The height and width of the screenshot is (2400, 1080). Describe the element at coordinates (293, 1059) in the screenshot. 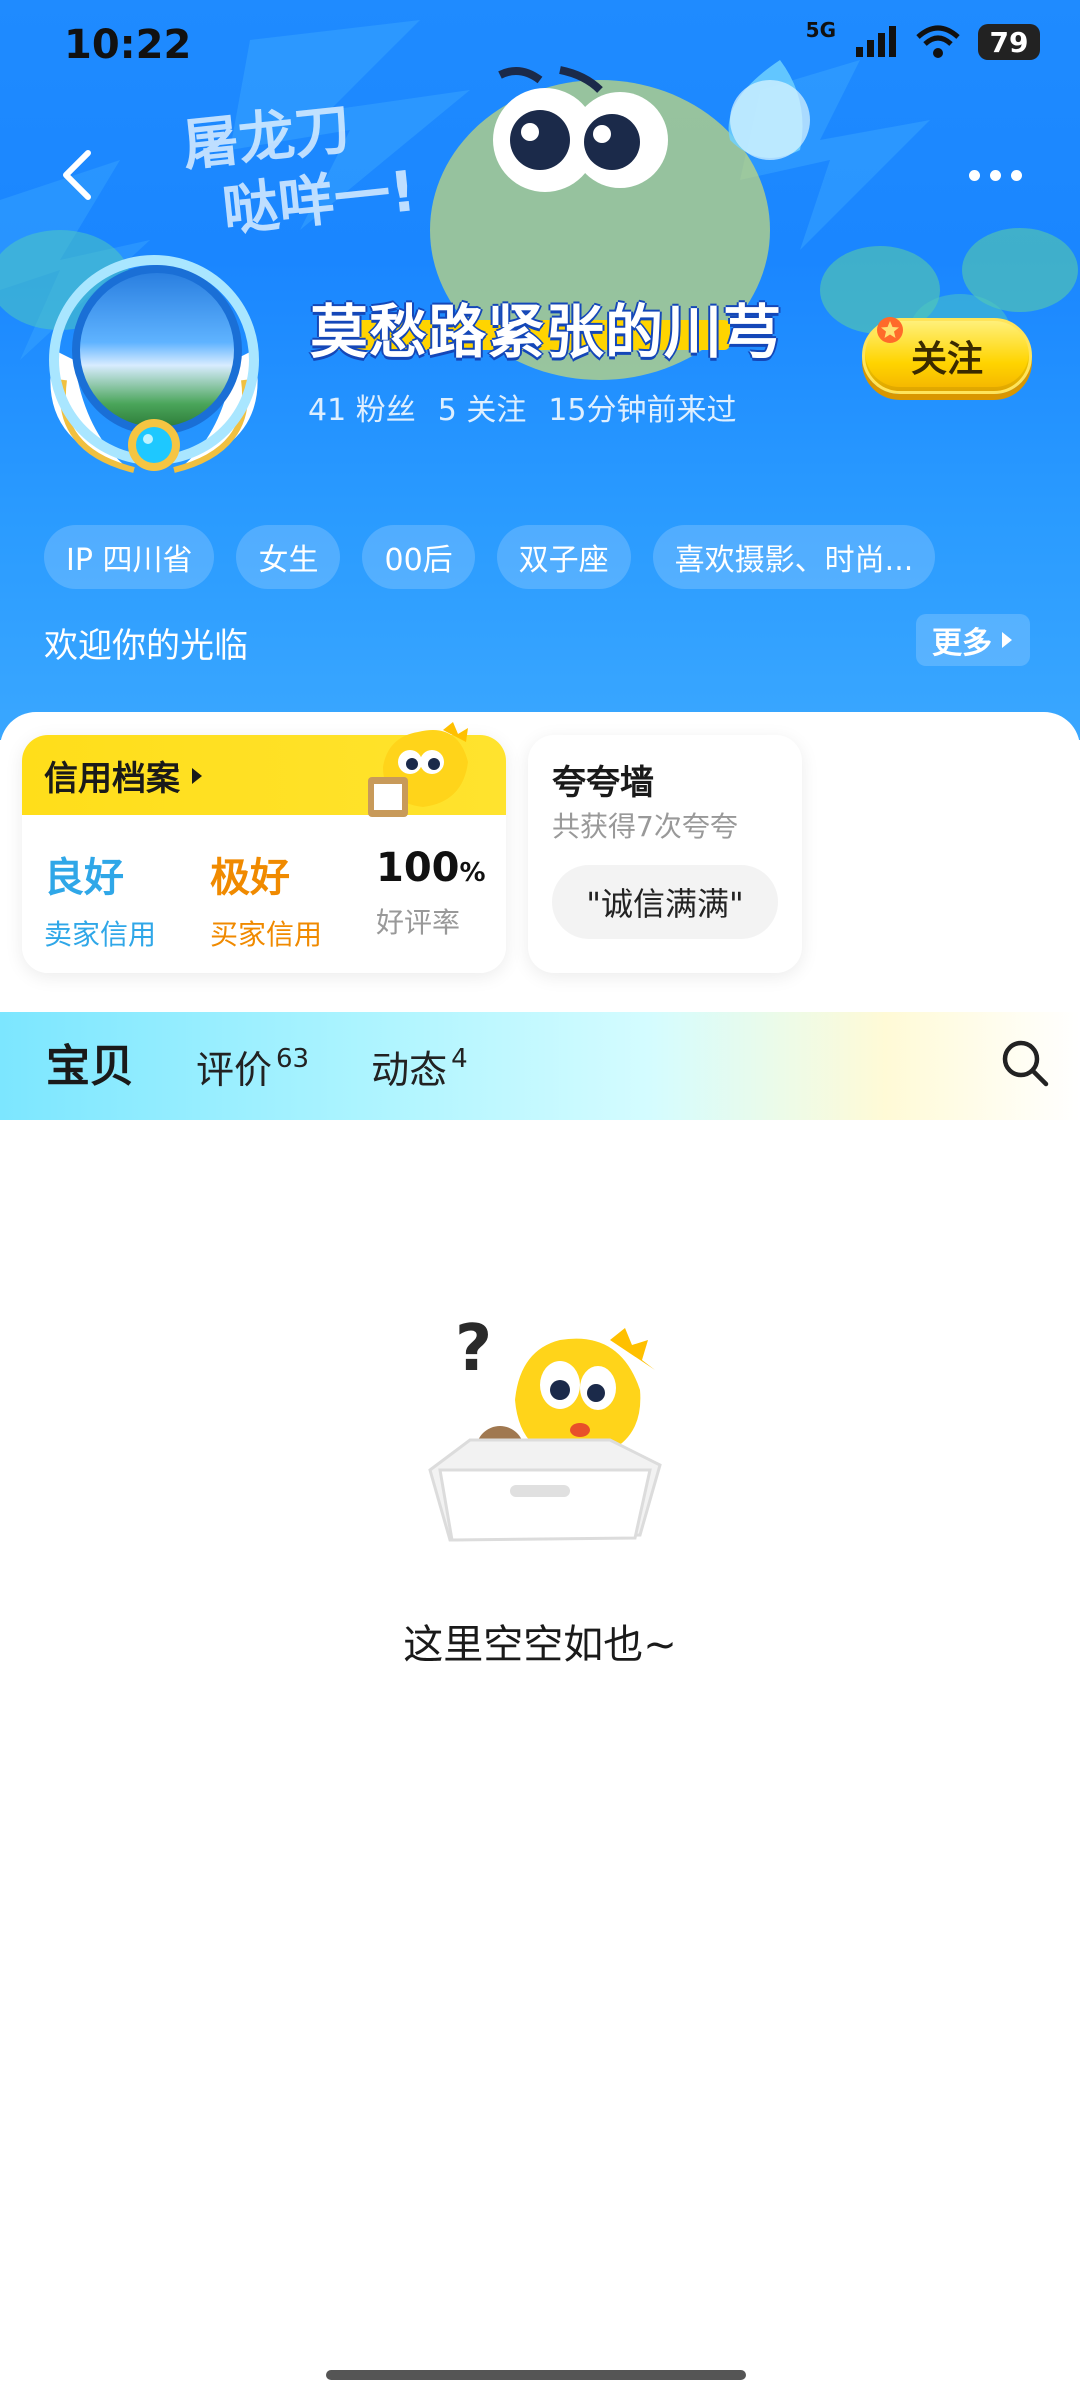

I see `tab-reviews-count: 63` at that location.